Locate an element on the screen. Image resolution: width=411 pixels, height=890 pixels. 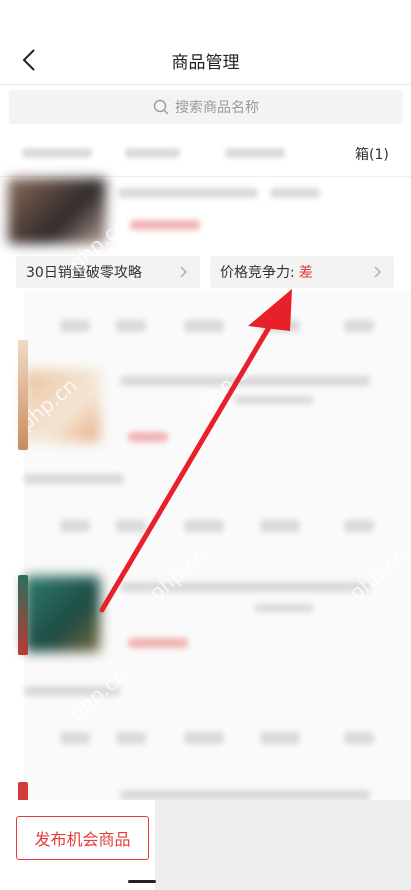
bottom-gray-area is located at coordinates (283, 845).